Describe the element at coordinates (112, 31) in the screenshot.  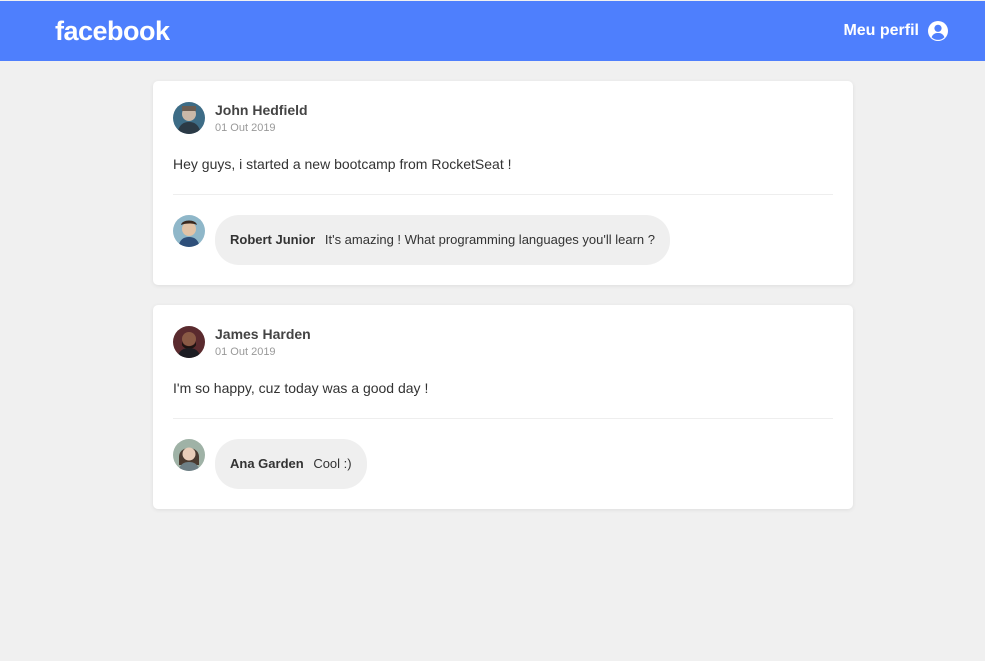
I see `facebook-logo: facebook` at that location.